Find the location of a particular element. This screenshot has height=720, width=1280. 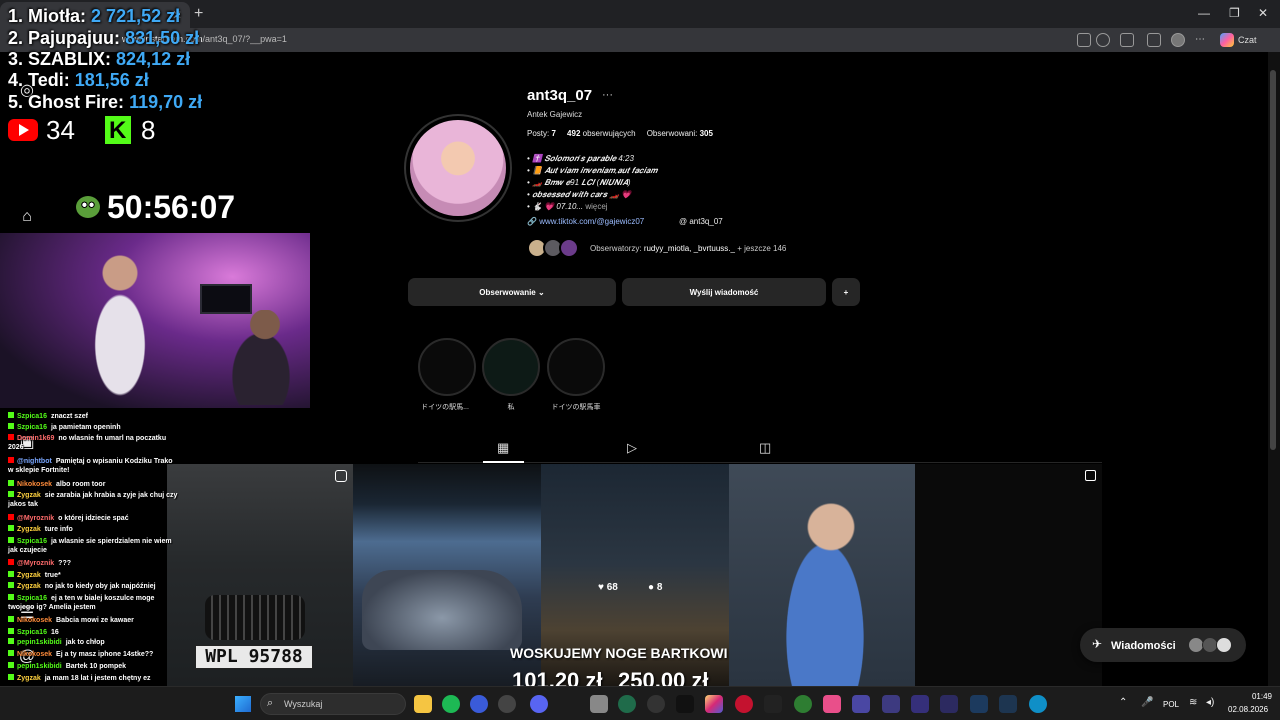

search-placeholder: Wyszukaj is located at coordinates (303, 704).